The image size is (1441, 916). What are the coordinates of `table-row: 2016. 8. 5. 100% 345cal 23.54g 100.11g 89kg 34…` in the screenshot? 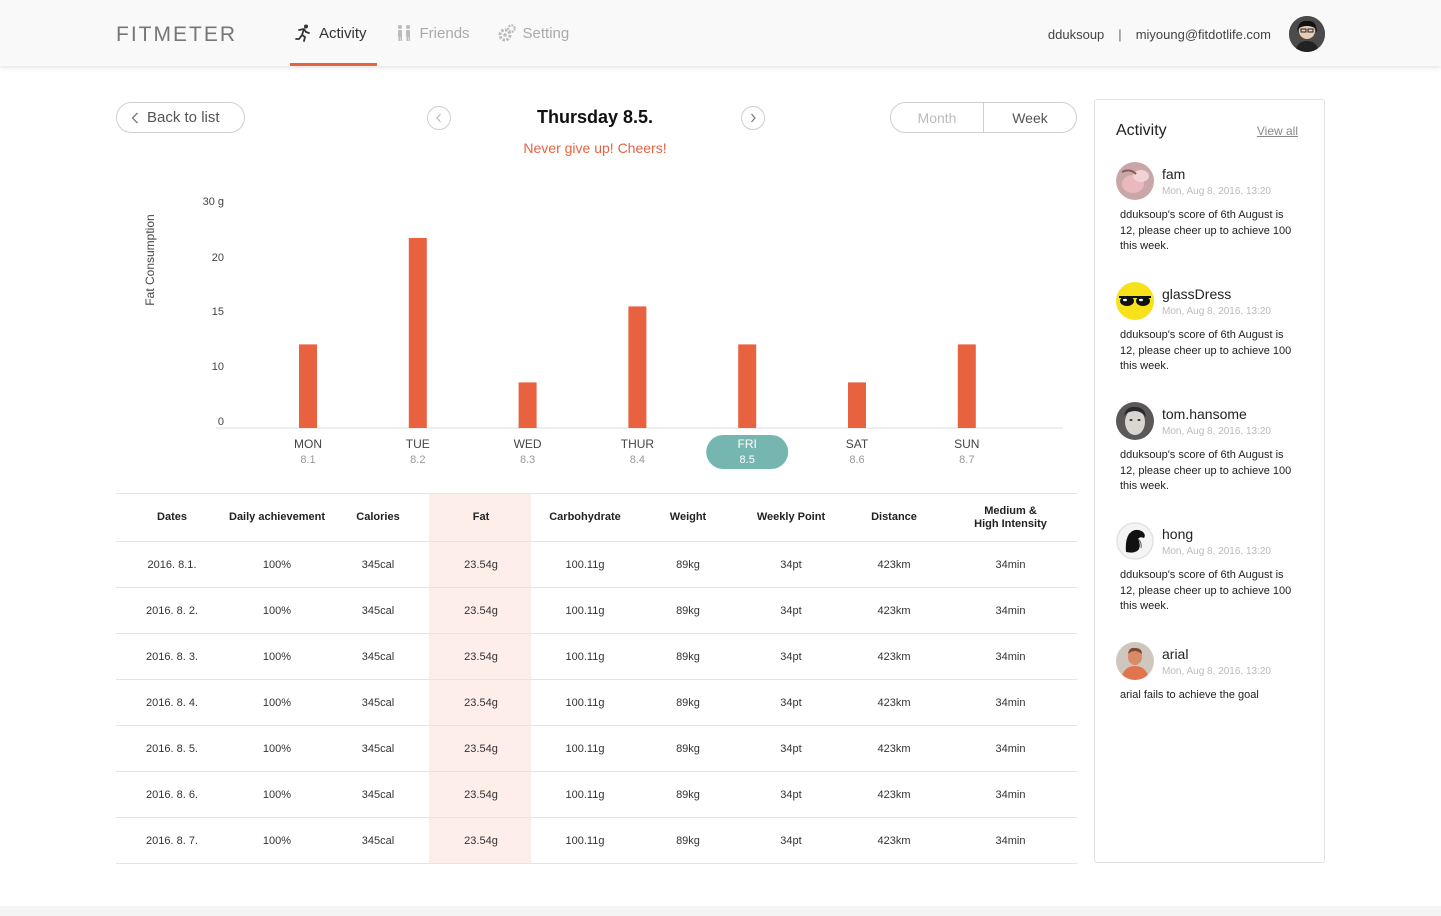 It's located at (596, 748).